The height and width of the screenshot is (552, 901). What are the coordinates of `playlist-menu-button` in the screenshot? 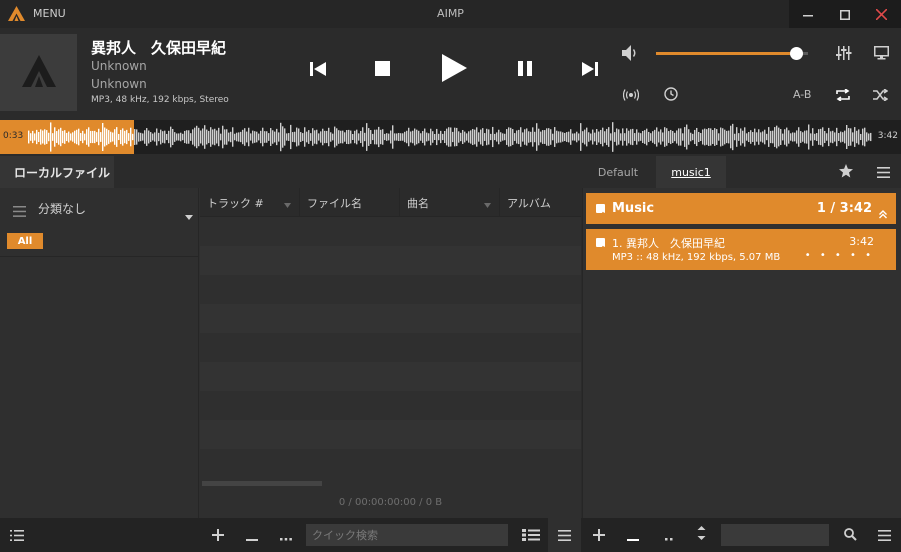 It's located at (883, 172).